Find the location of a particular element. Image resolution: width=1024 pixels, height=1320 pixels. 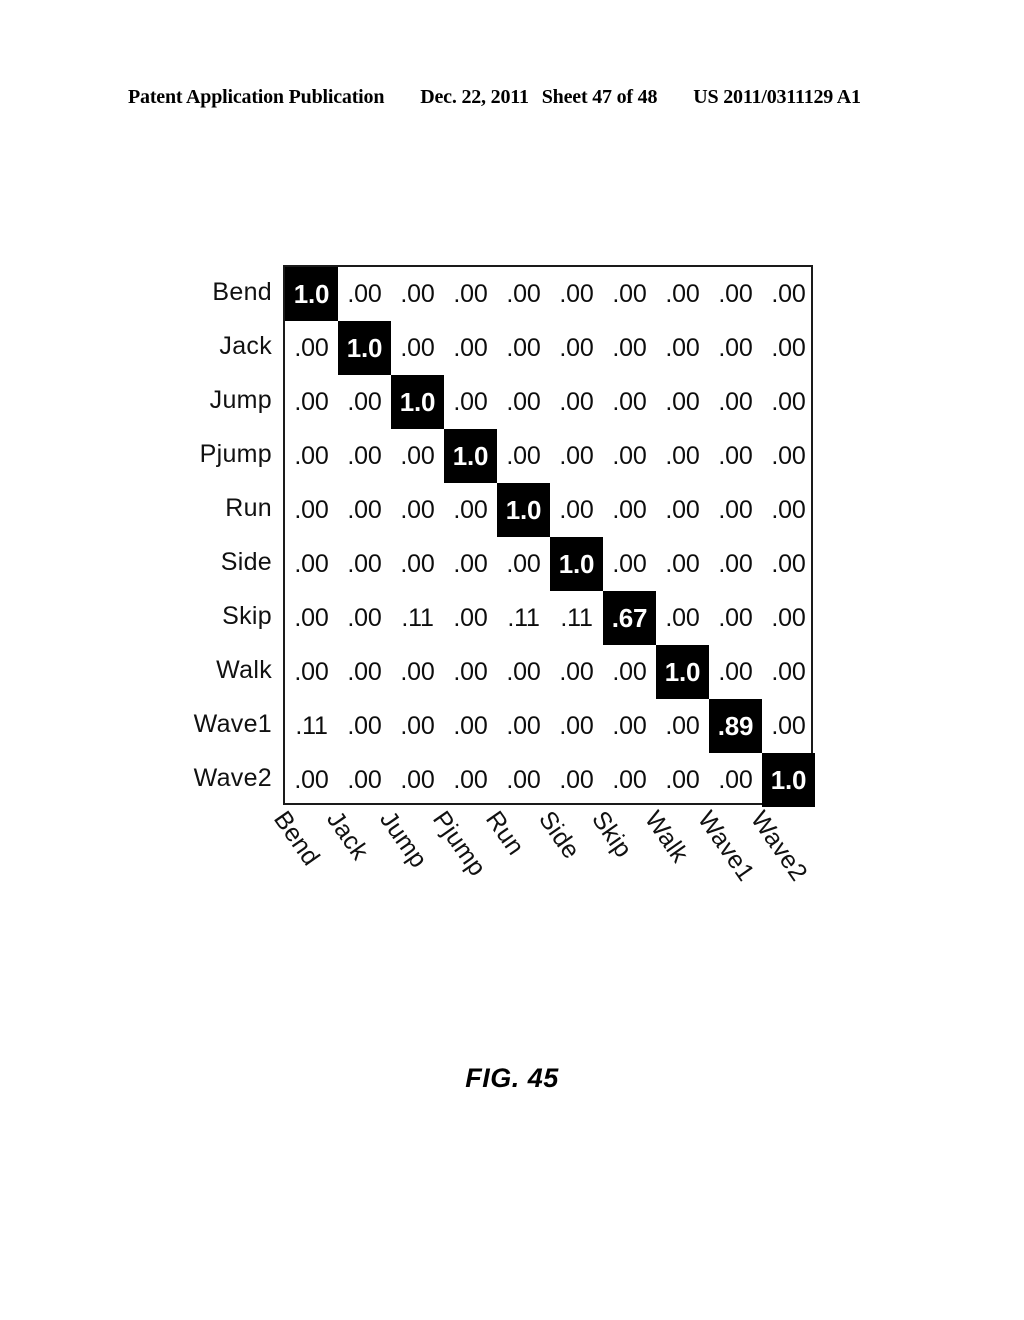

matrix-row-label: Bend is located at coordinates (242, 292).